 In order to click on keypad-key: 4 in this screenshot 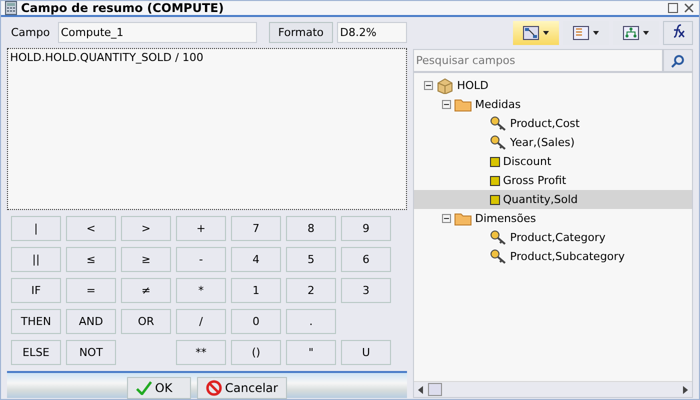, I will do `click(256, 259)`.